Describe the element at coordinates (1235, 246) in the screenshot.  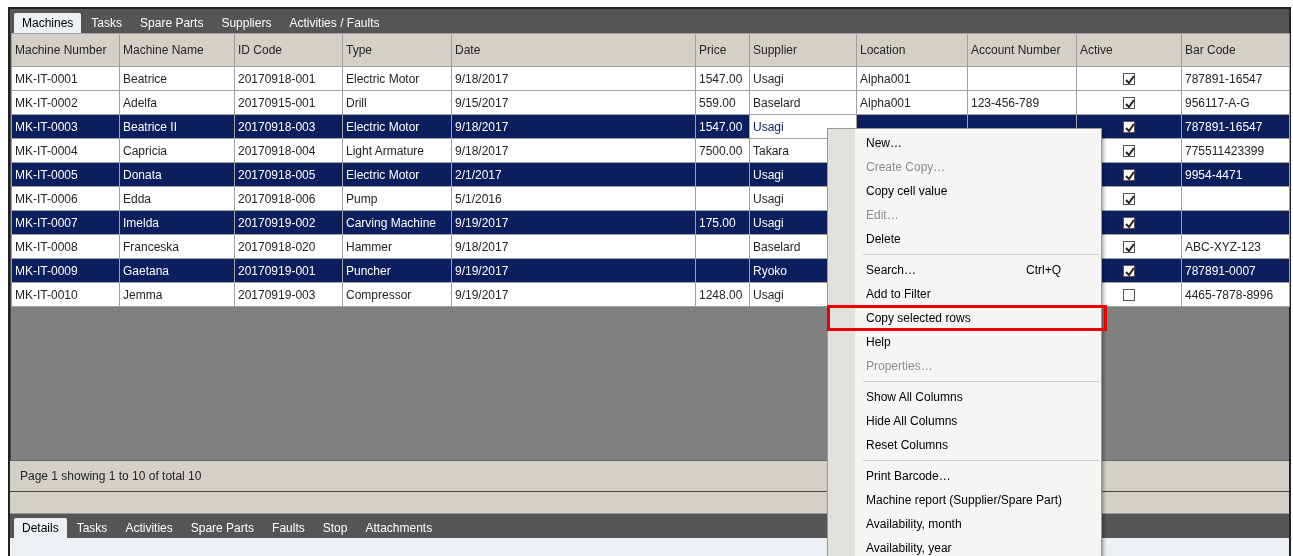
I see `table-cell: ABC-XYZ-123` at that location.